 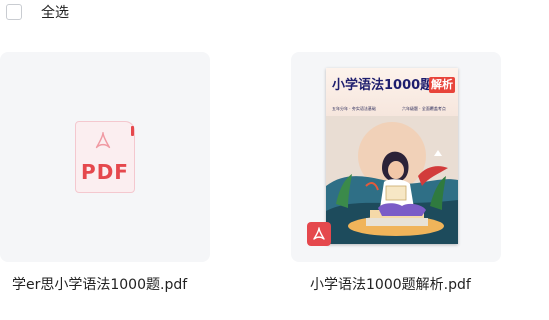 What do you see at coordinates (55, 13) in the screenshot?
I see `select-all-label: 全选` at bounding box center [55, 13].